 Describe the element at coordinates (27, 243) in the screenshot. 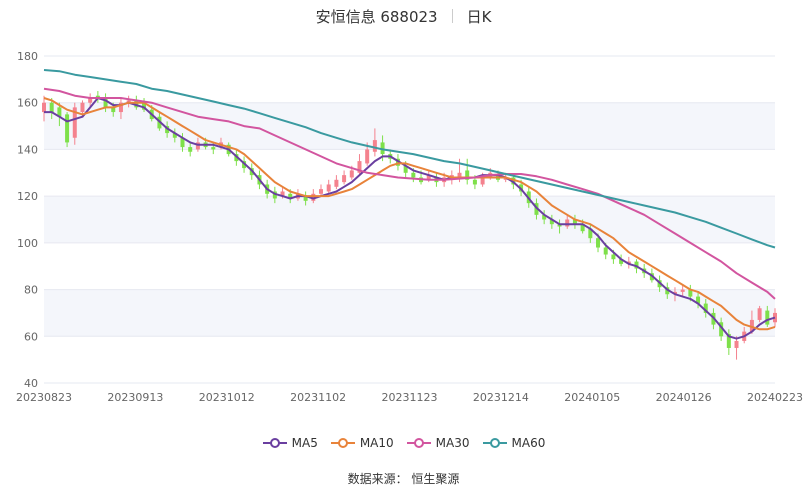

I see `y-tick-label: 100` at that location.